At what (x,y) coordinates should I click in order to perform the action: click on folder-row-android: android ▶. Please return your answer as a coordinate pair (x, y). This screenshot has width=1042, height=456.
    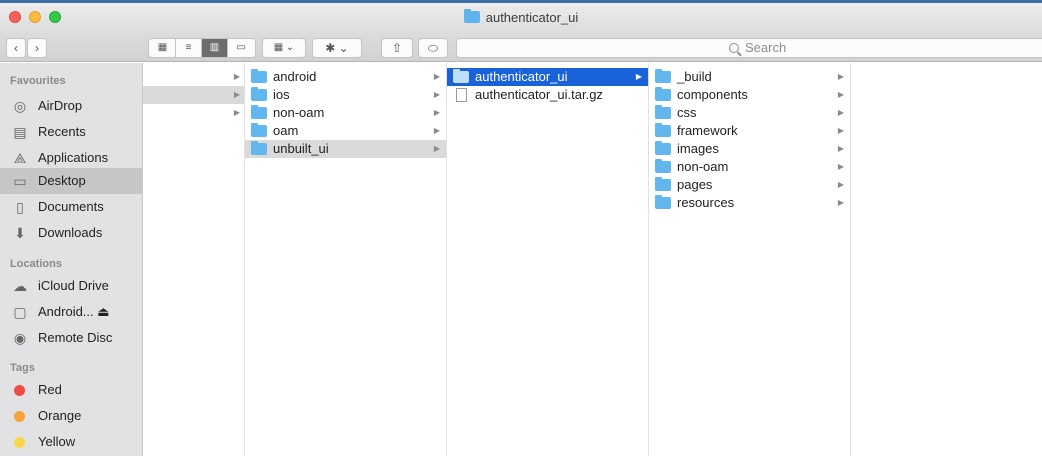
    Looking at the image, I should click on (345, 77).